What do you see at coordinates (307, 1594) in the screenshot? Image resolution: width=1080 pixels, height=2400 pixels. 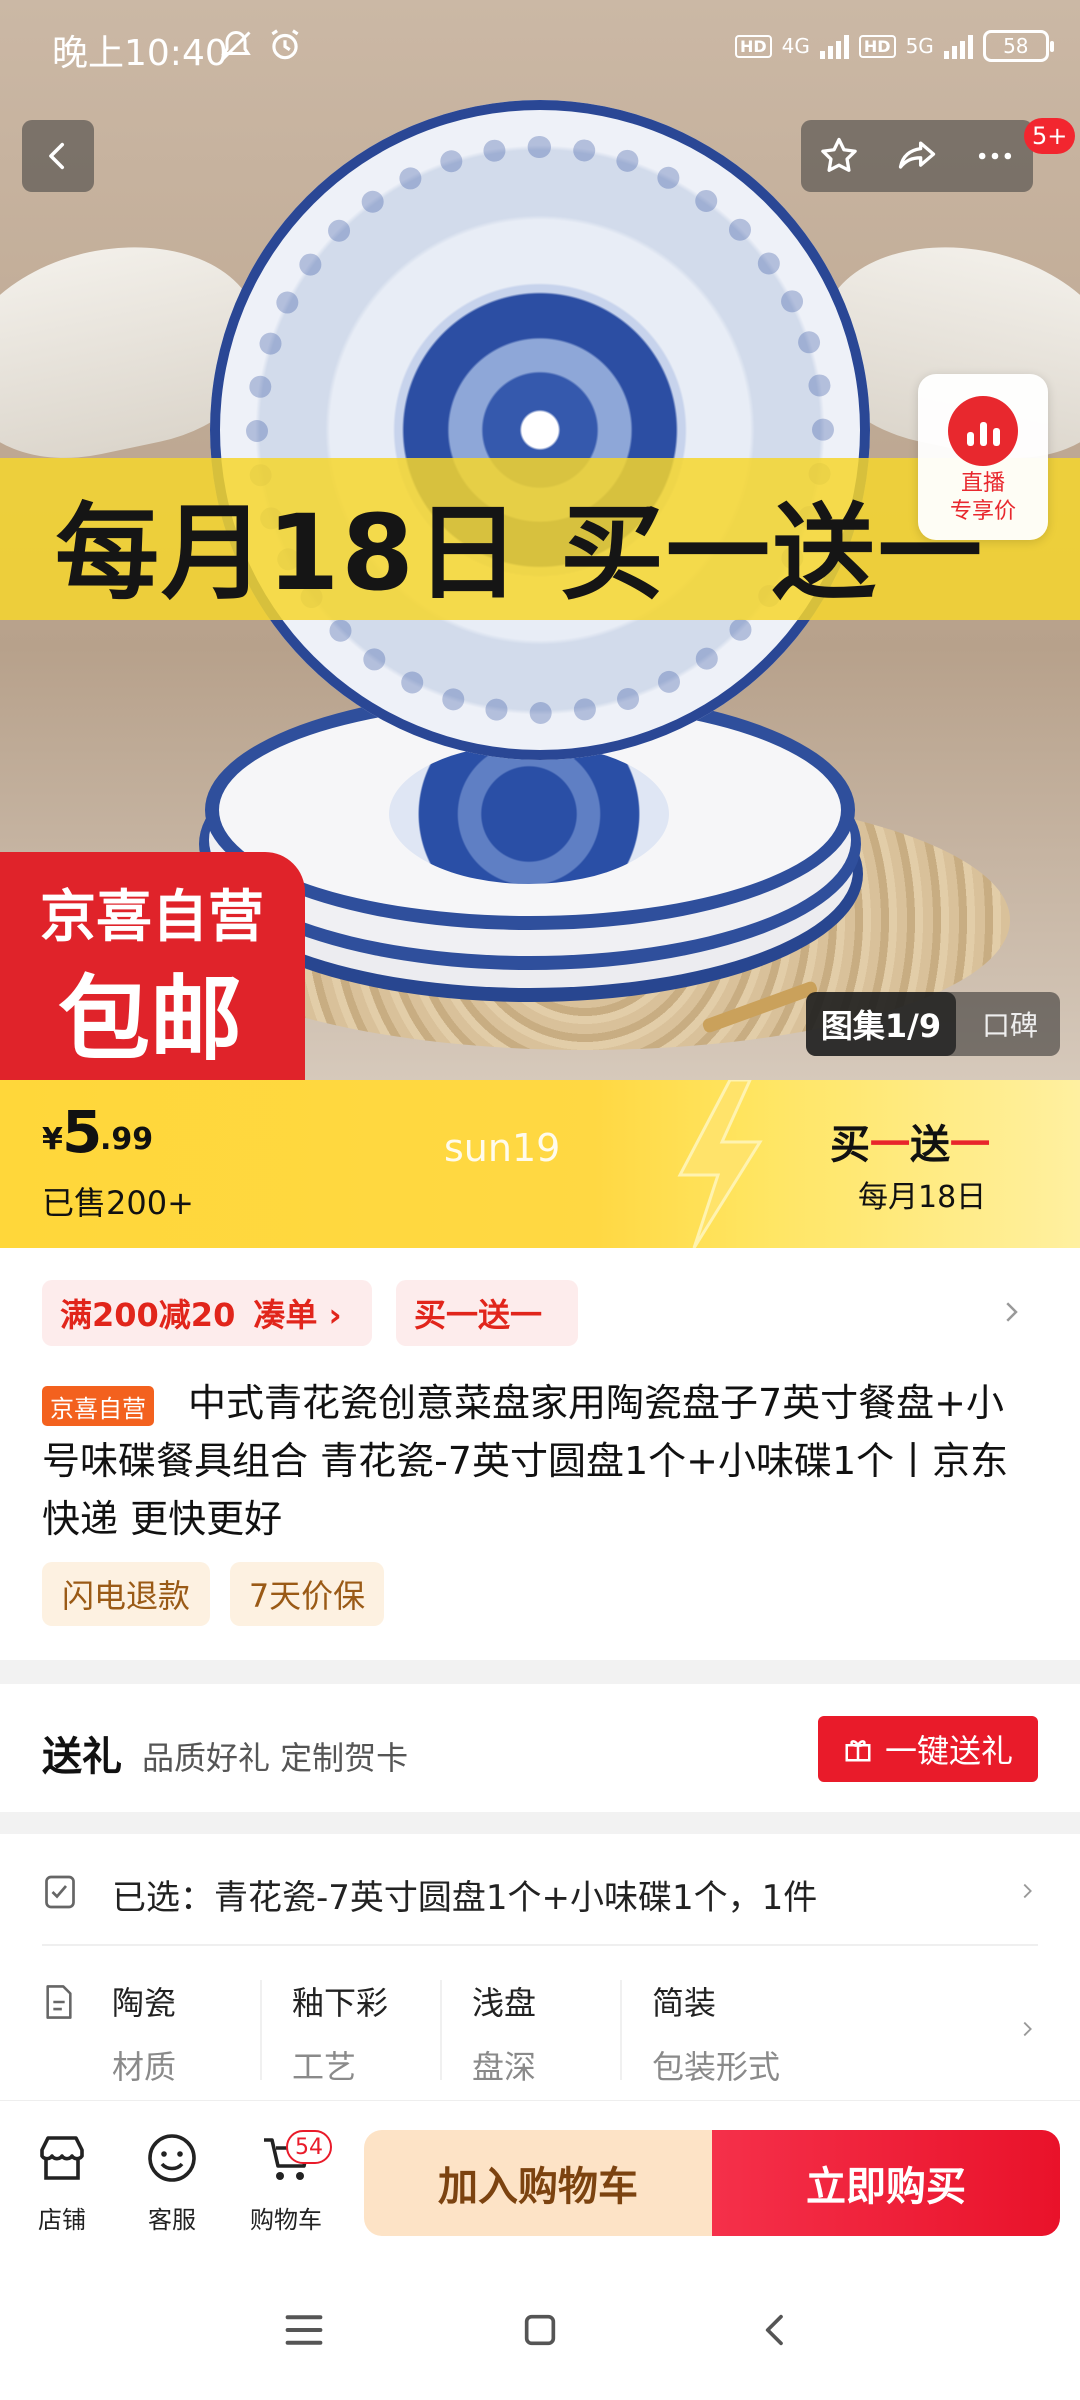 I see `service-tag-price-protect: 7天价保` at bounding box center [307, 1594].